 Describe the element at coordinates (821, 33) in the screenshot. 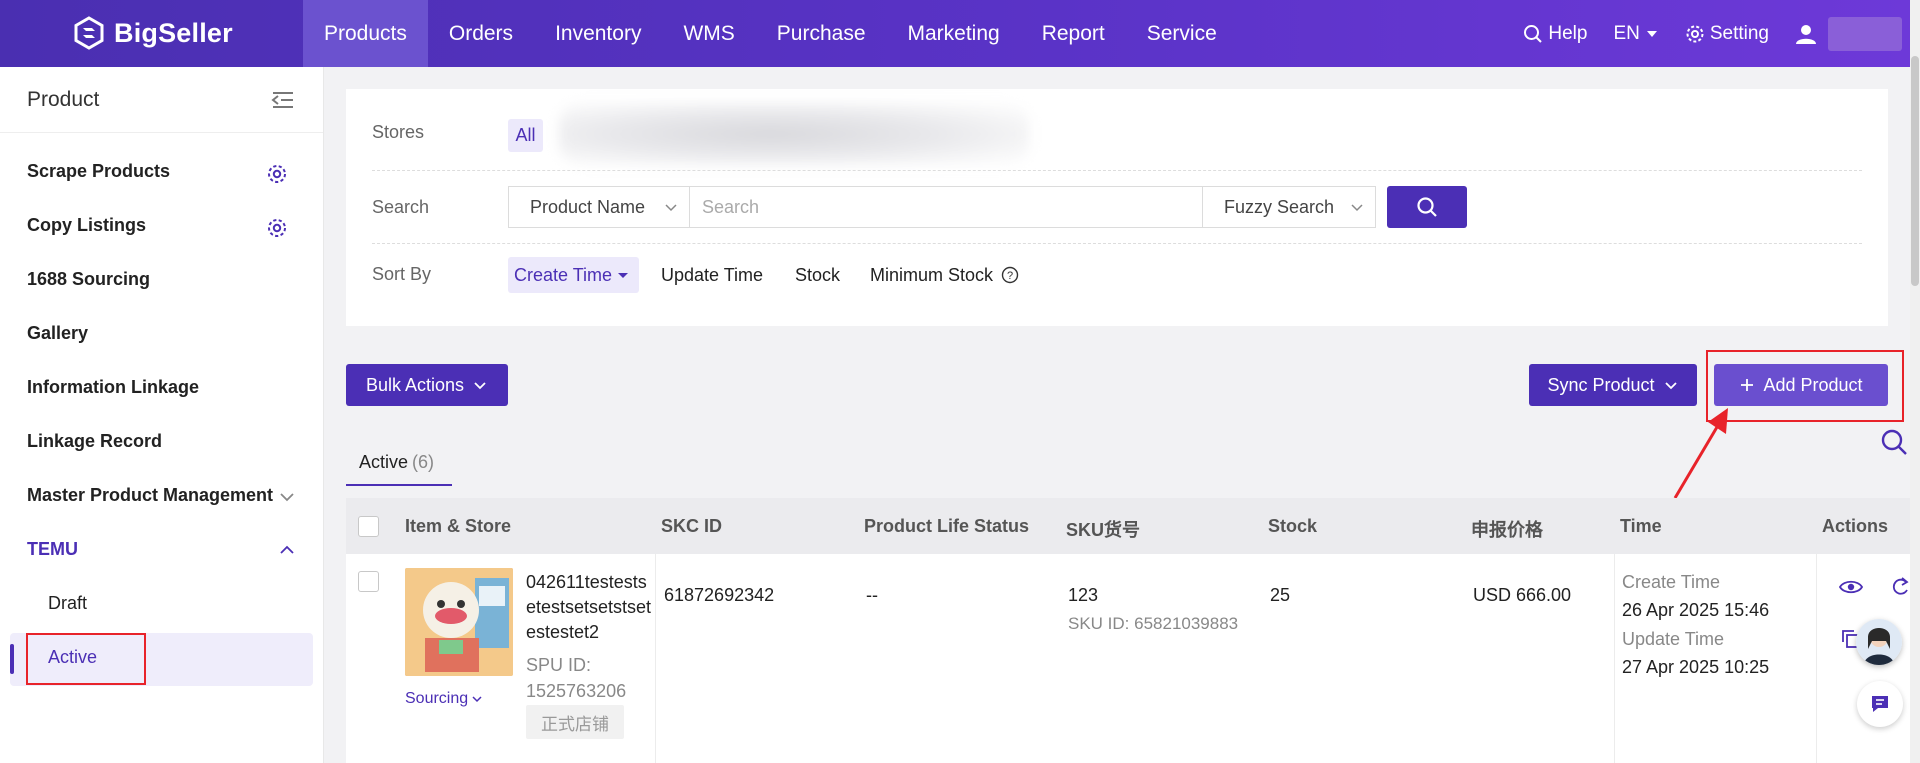

I see `nav-purchase: Purchase` at that location.